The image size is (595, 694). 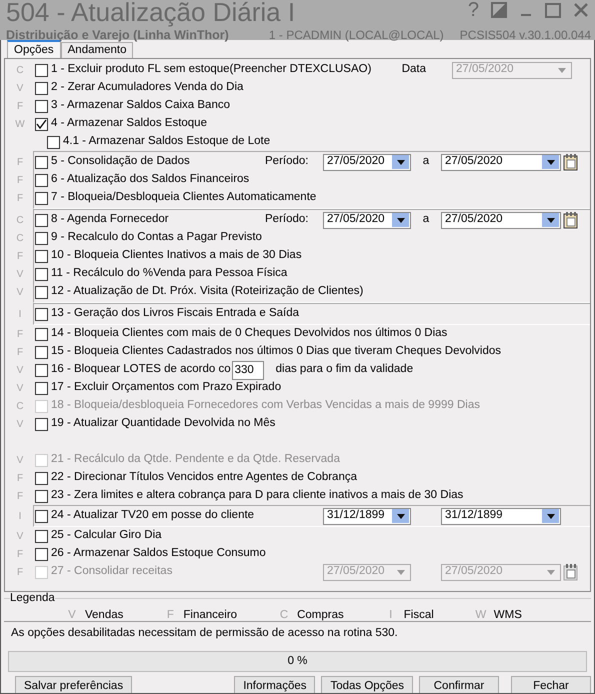 What do you see at coordinates (248, 370) in the screenshot?
I see `number-field: 330` at bounding box center [248, 370].